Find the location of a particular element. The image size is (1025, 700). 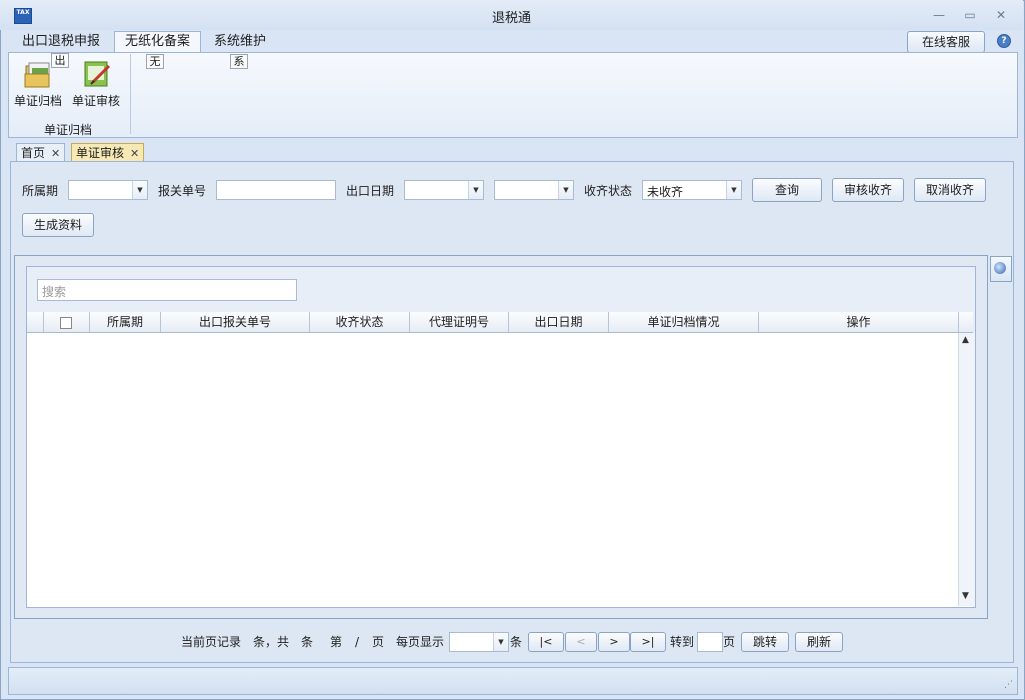

query-button: 查询 is located at coordinates (787, 190).